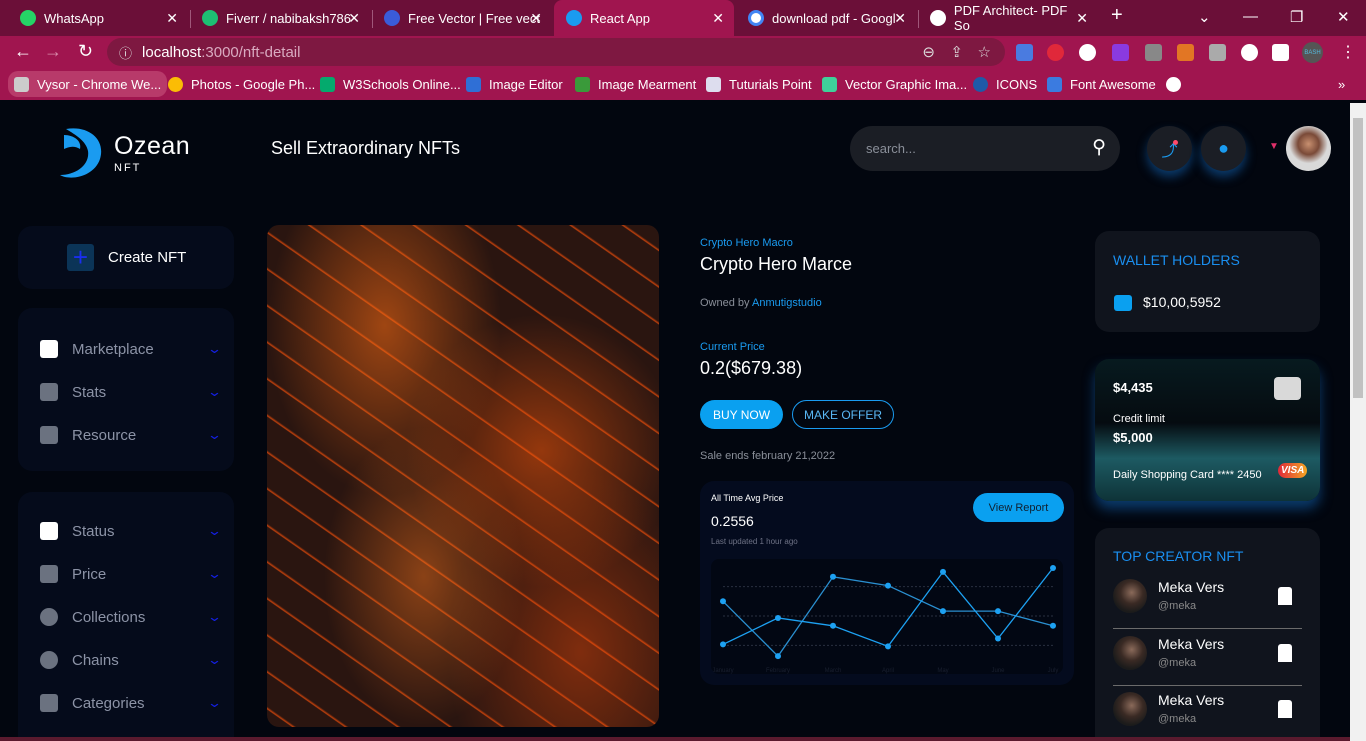 This screenshot has width=1366, height=741. What do you see at coordinates (1191, 700) in the screenshot?
I see `creator-name: Meka Vers` at bounding box center [1191, 700].